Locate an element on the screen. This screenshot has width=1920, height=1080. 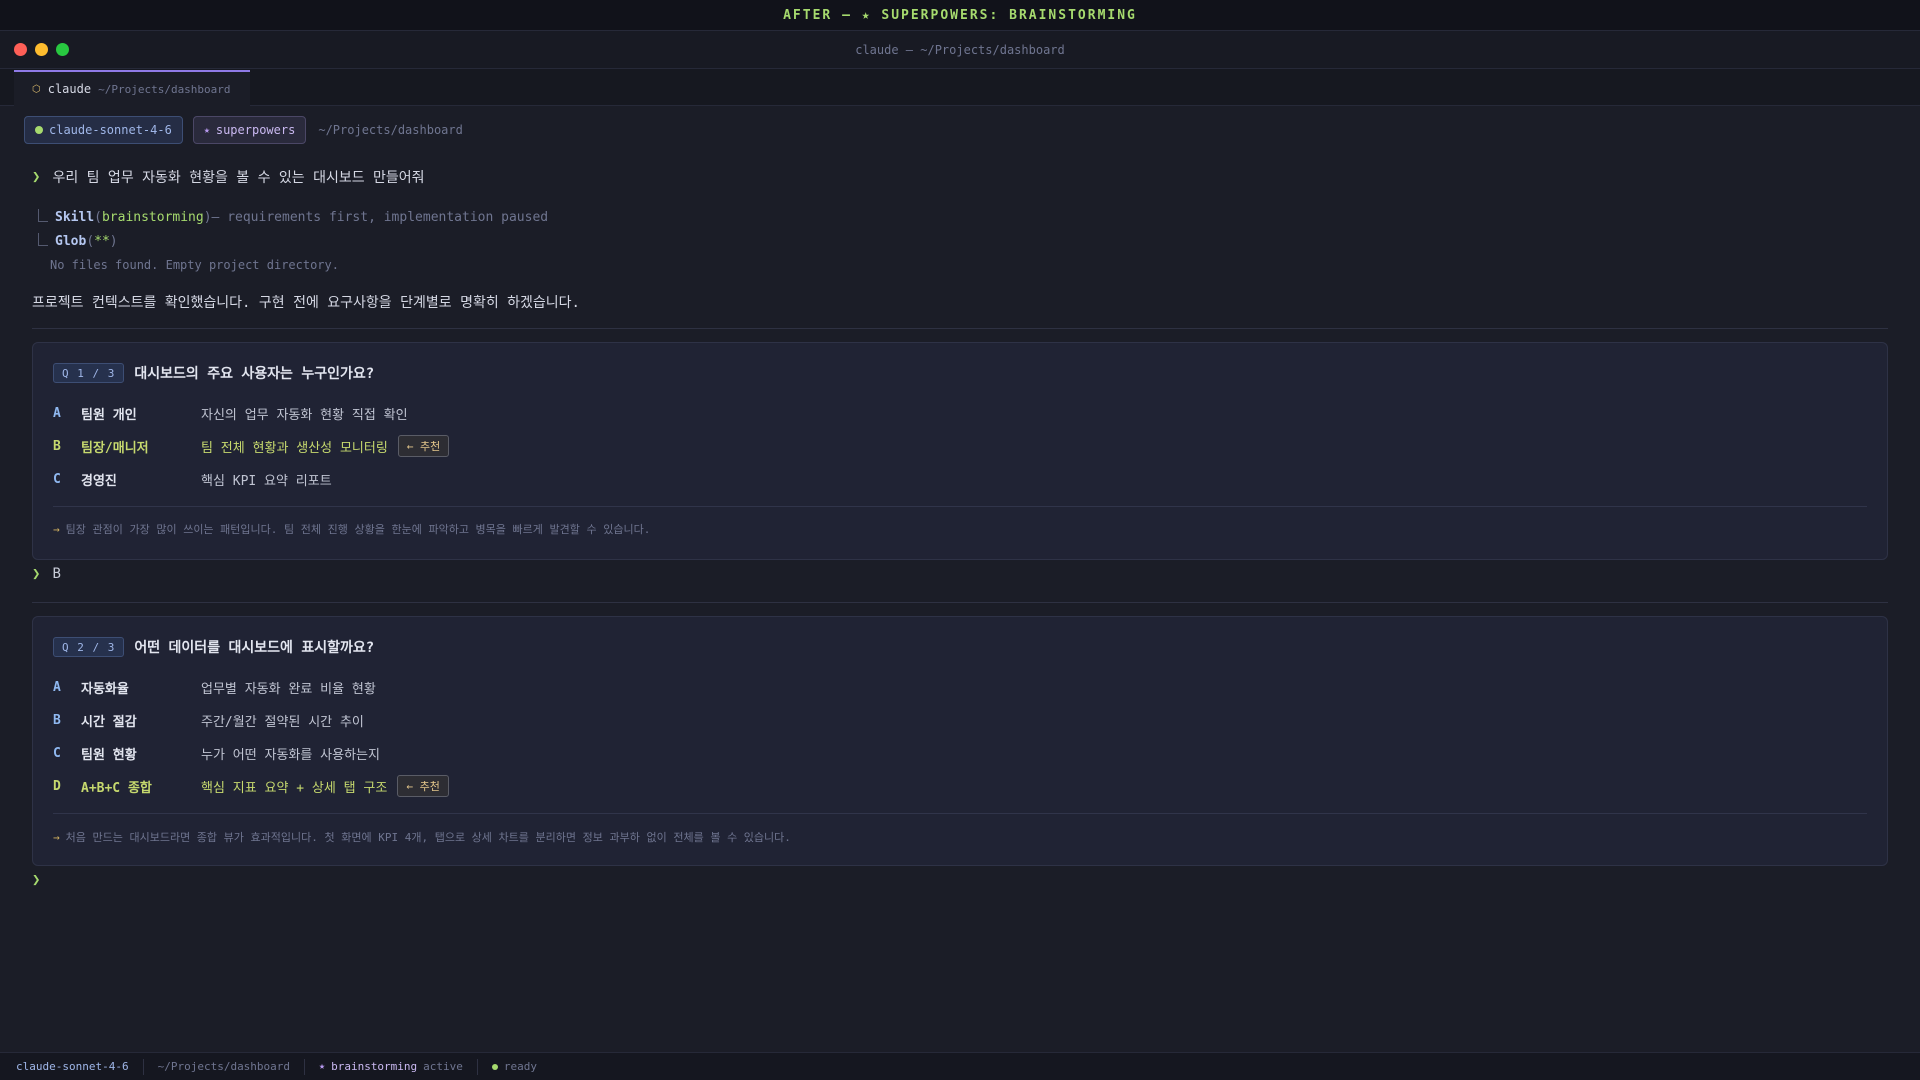
option-desc: 업무별 자동화 완료 비율 현황 is located at coordinates (288, 689).